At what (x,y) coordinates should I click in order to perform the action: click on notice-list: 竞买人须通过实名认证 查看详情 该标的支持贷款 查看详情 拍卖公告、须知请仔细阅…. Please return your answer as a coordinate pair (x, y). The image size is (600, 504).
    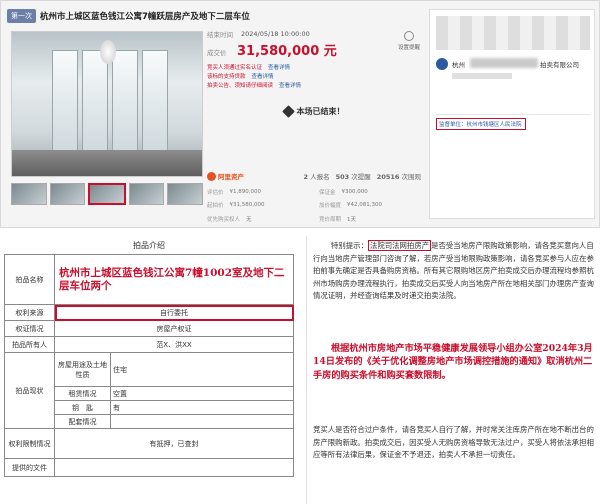
    Looking at the image, I should click on (314, 75).